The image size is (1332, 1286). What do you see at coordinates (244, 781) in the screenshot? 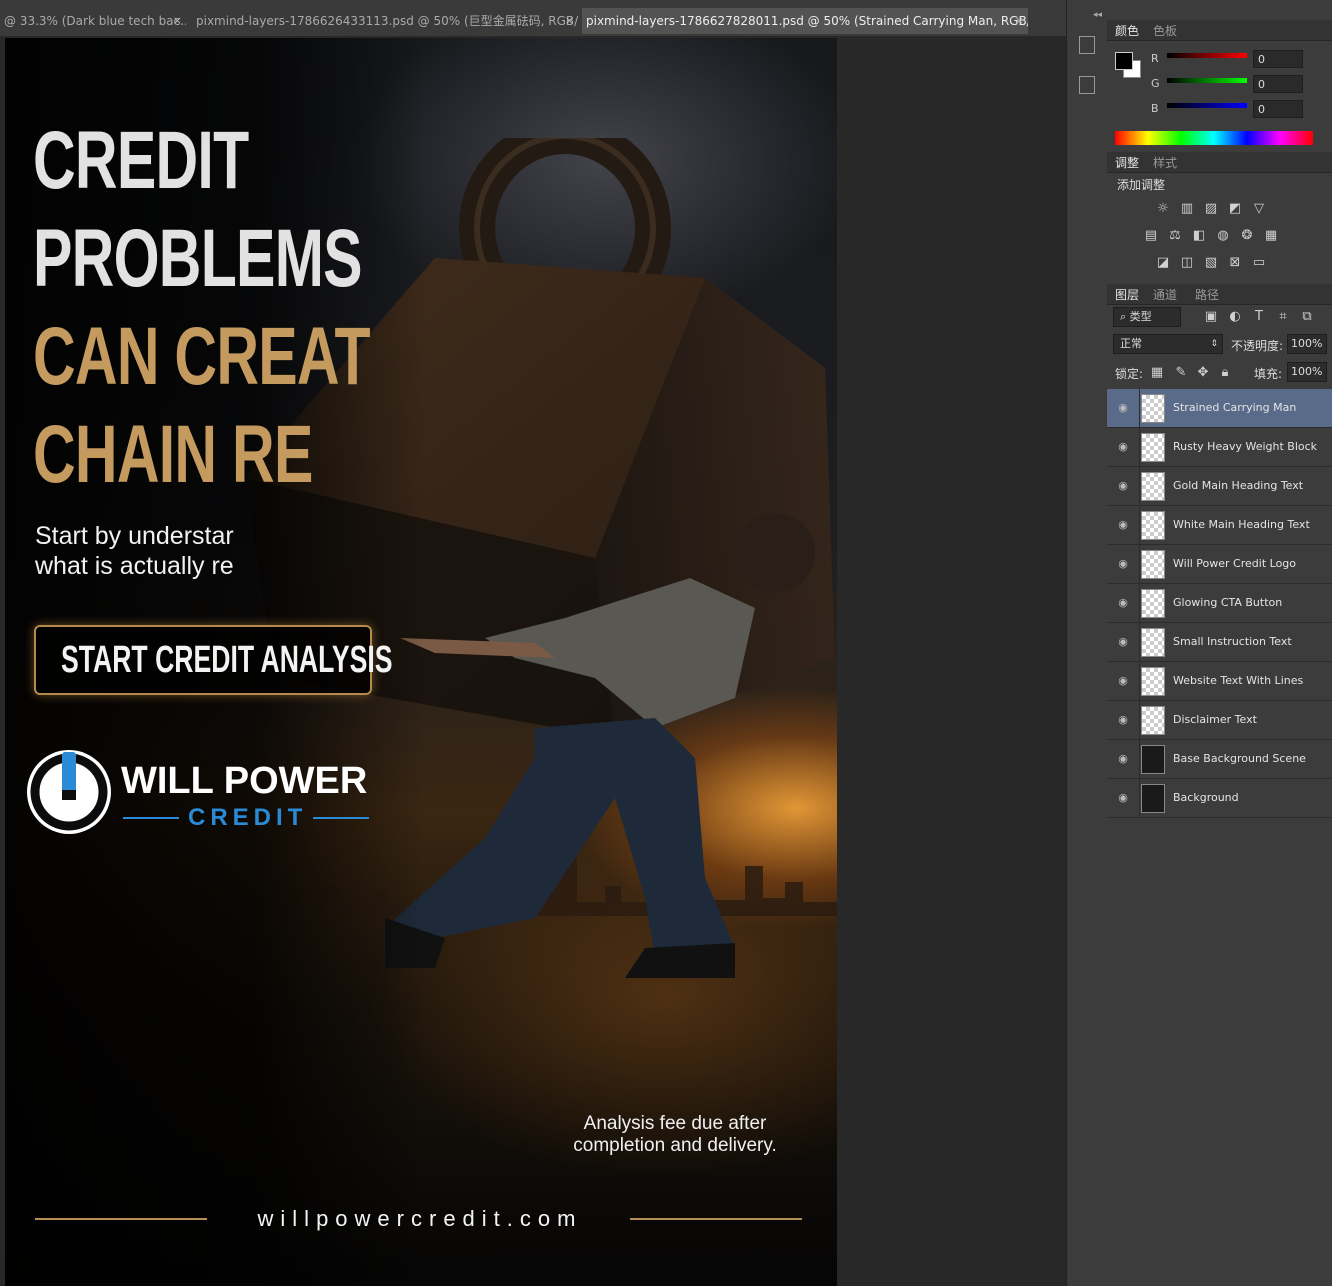
I see `logo-word-will-power: WILL POWER` at bounding box center [244, 781].